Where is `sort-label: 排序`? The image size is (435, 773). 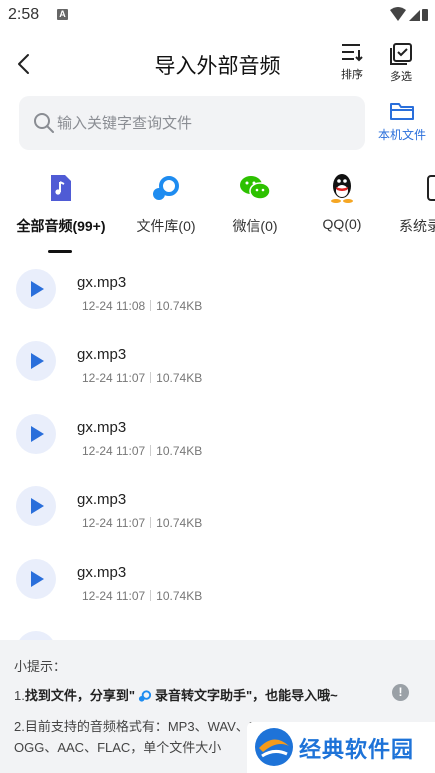
sort-label: 排序 is located at coordinates (352, 75).